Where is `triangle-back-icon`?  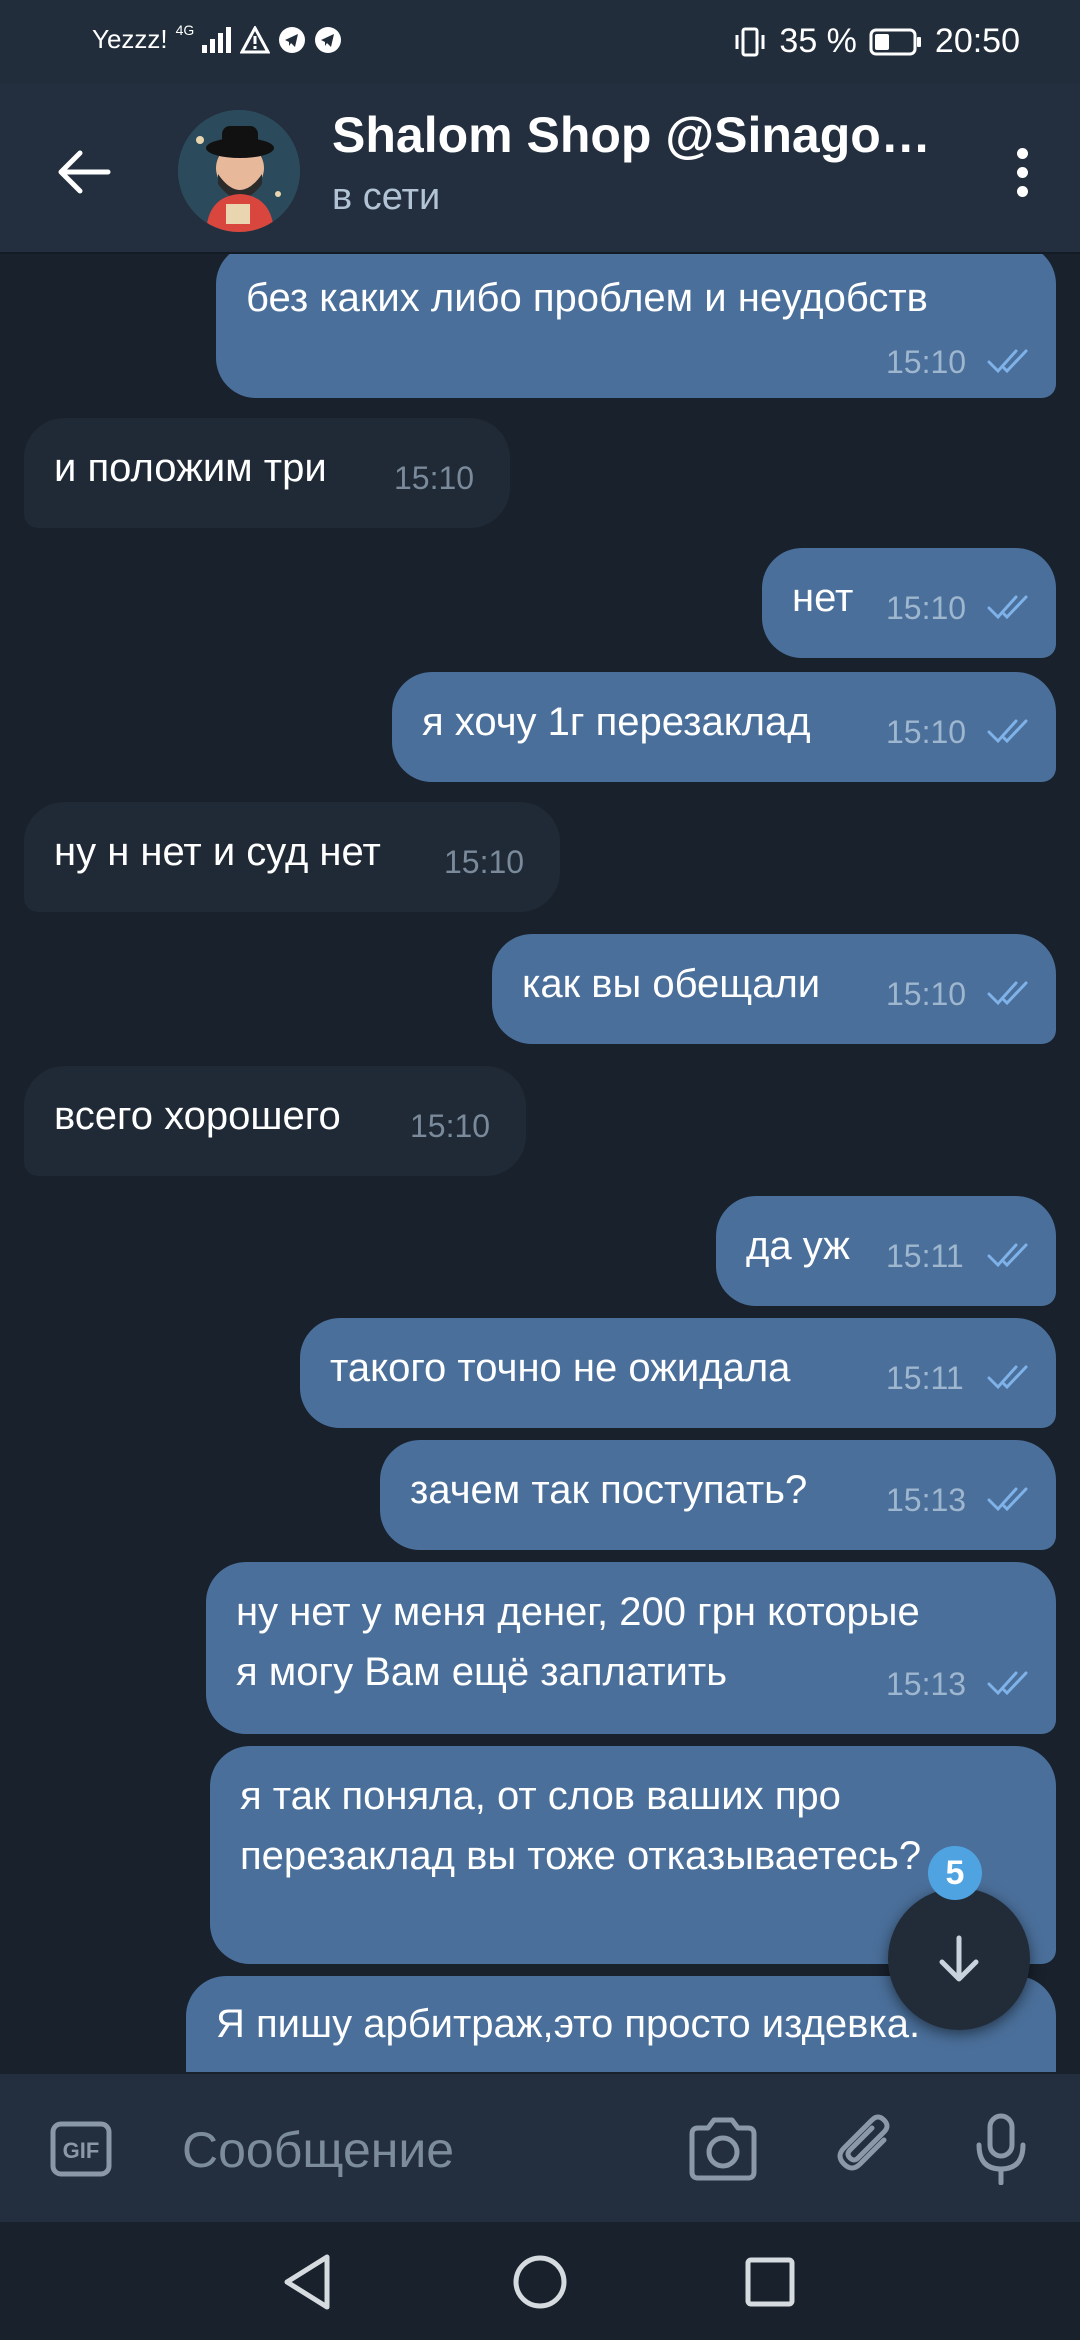 triangle-back-icon is located at coordinates (307, 2282).